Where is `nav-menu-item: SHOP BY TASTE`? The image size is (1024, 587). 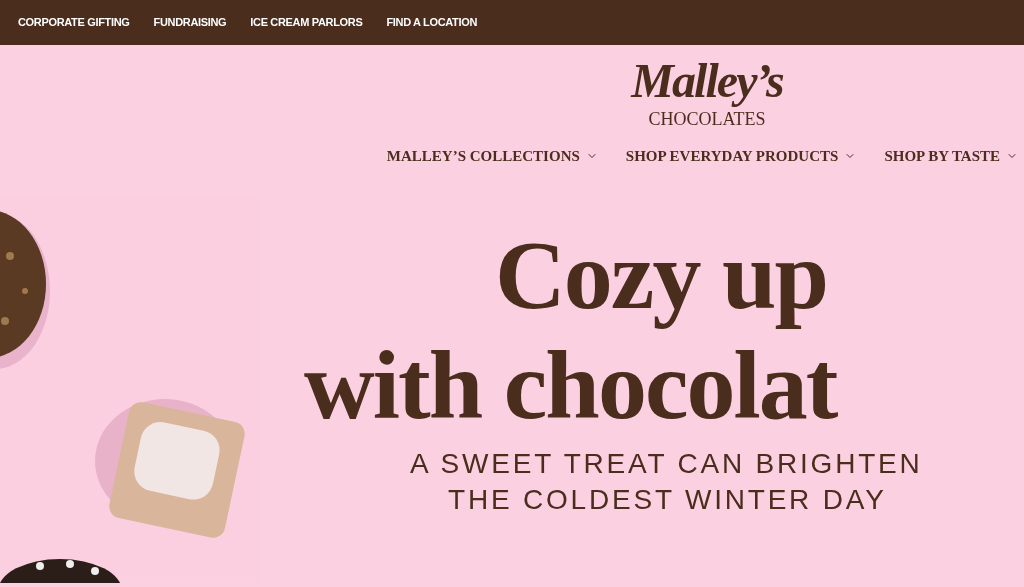 nav-menu-item: SHOP BY TASTE is located at coordinates (951, 156).